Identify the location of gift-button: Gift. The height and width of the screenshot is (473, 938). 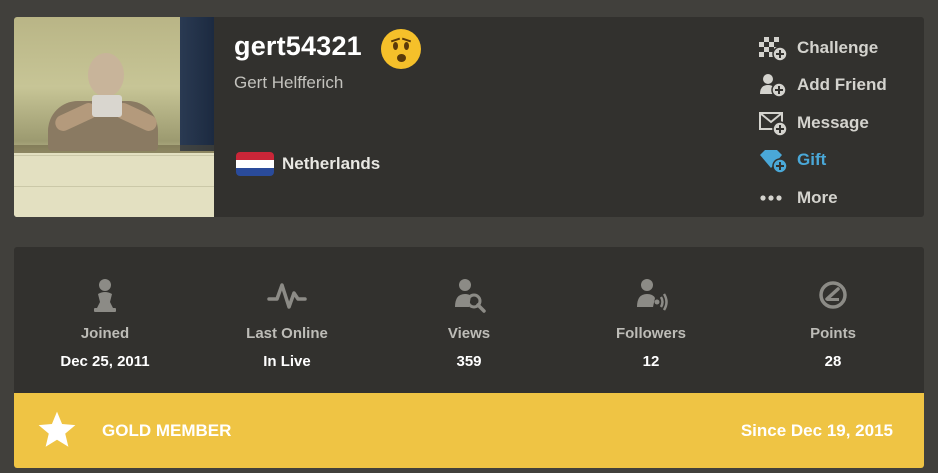
(823, 161).